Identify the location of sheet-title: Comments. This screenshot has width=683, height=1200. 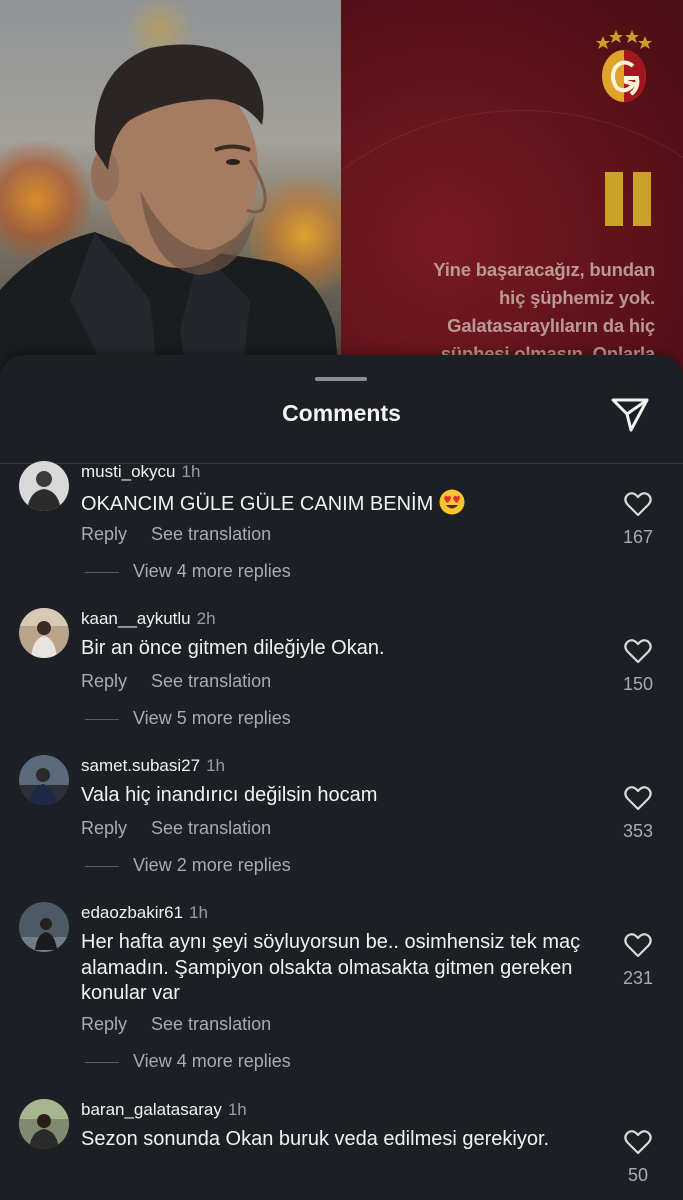
(341, 413).